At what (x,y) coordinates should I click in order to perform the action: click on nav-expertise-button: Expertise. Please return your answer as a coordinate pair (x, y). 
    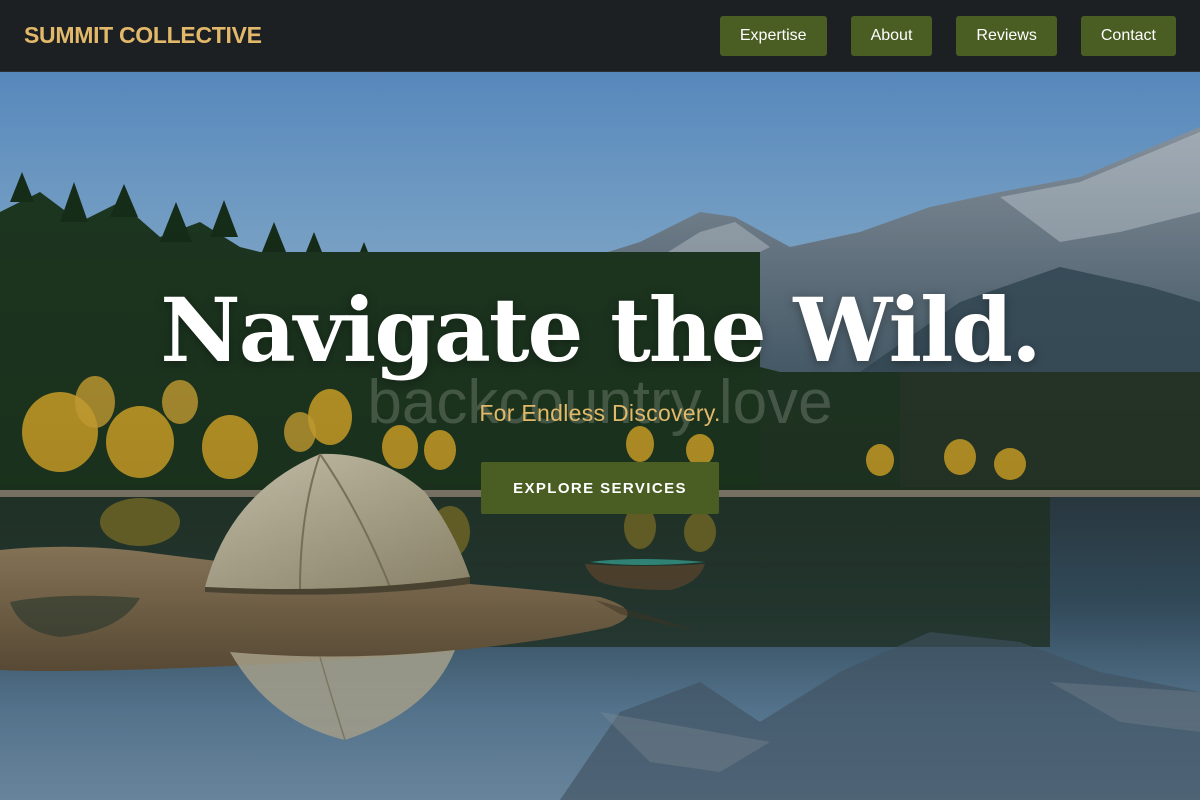
    Looking at the image, I should click on (773, 35).